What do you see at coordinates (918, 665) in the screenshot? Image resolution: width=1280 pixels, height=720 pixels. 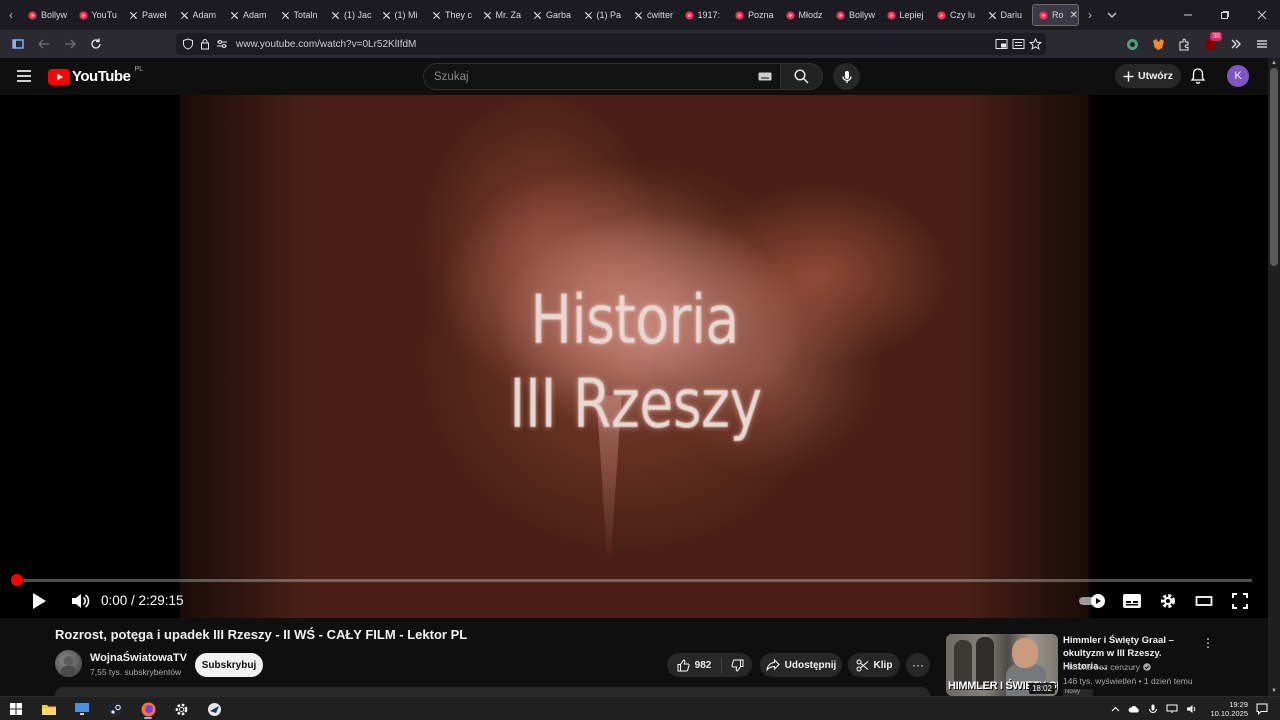 I see `more-actions-icon: ···` at bounding box center [918, 665].